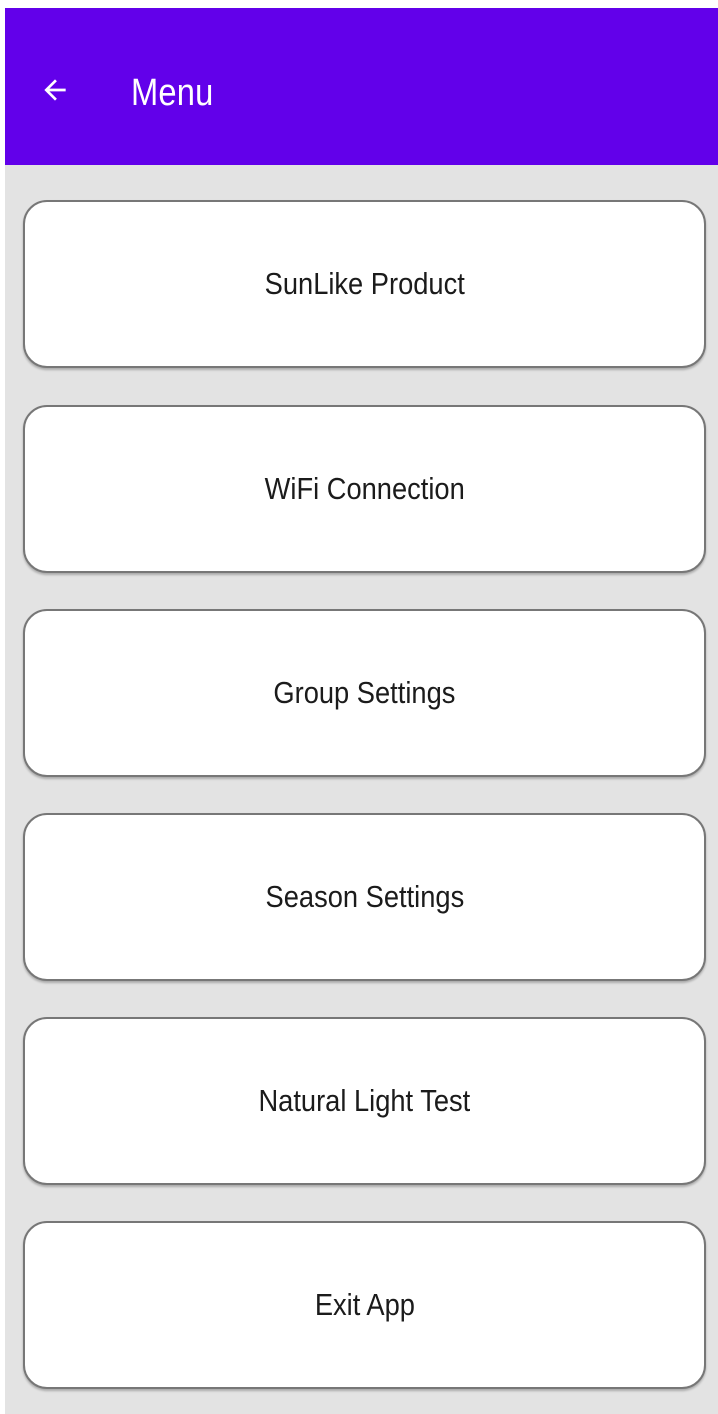 This screenshot has width=718, height=1414. I want to click on arrow-left-icon, so click(55, 90).